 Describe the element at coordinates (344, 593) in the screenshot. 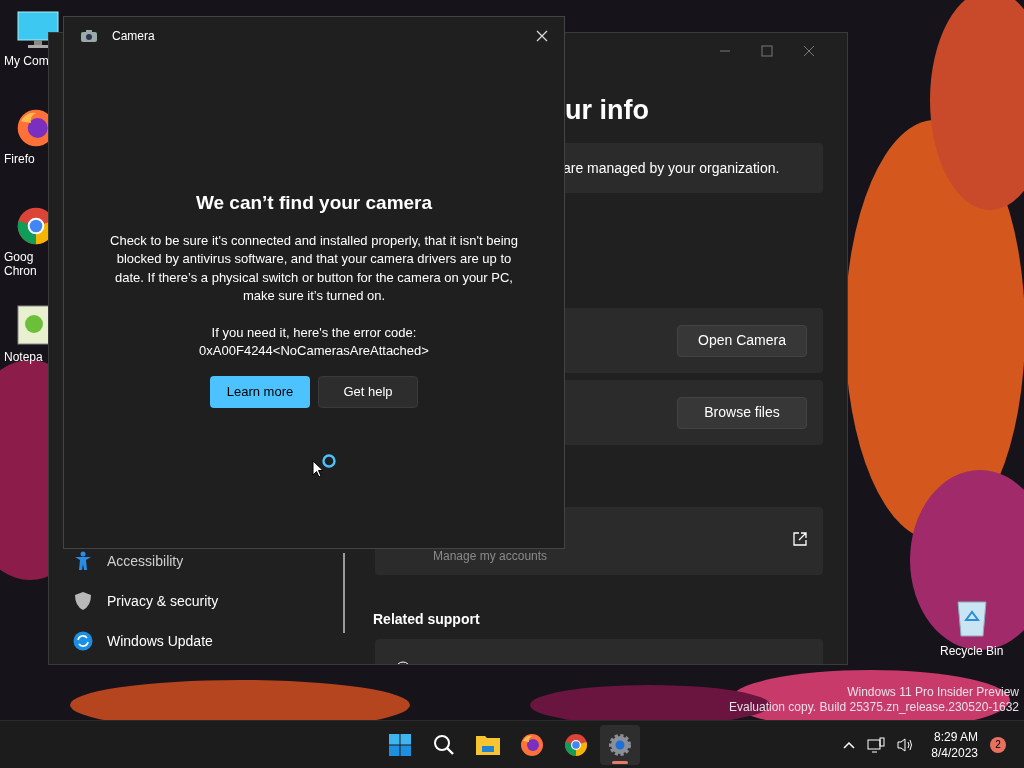

I see `scrollbar` at that location.